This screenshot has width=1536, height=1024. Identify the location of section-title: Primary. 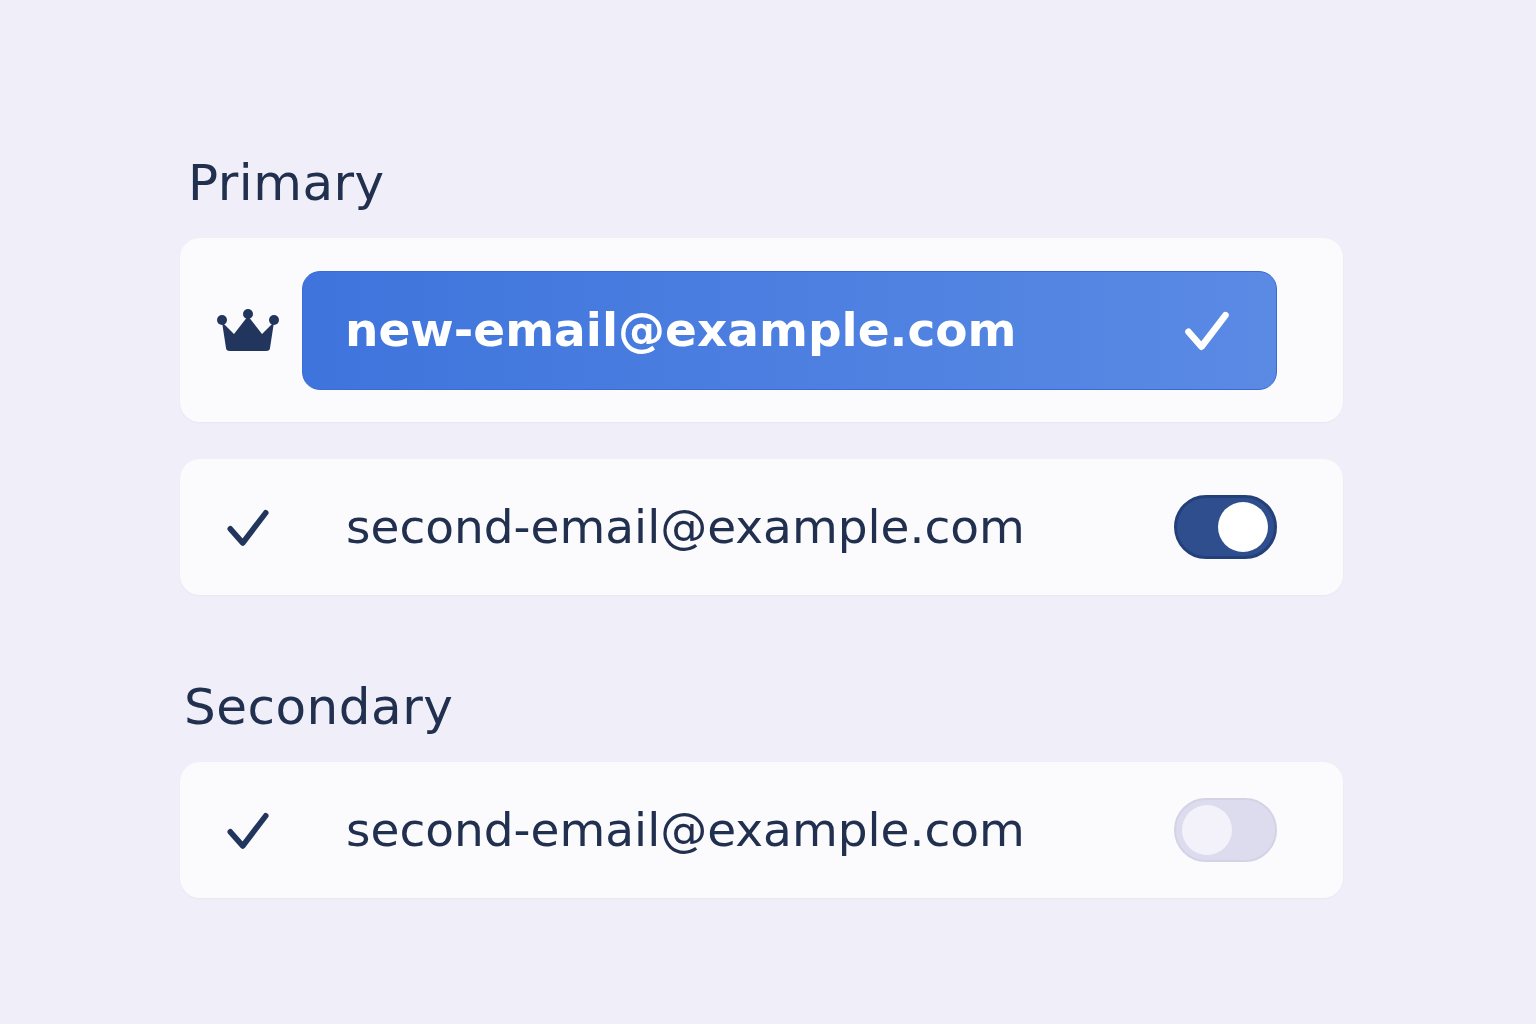
(287, 183).